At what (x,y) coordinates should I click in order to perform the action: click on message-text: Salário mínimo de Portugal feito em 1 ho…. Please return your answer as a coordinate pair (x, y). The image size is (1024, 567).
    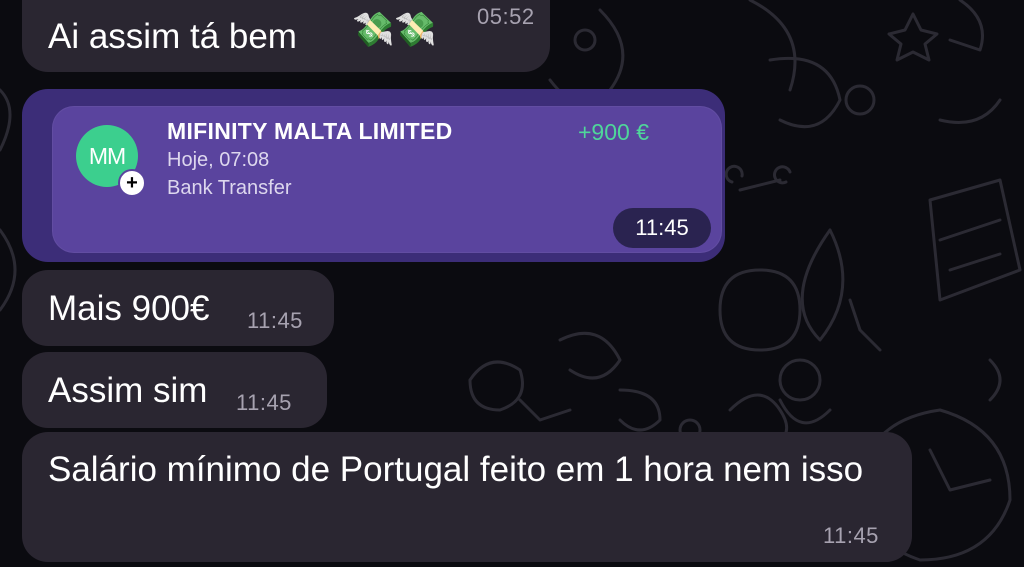
    Looking at the image, I should click on (456, 469).